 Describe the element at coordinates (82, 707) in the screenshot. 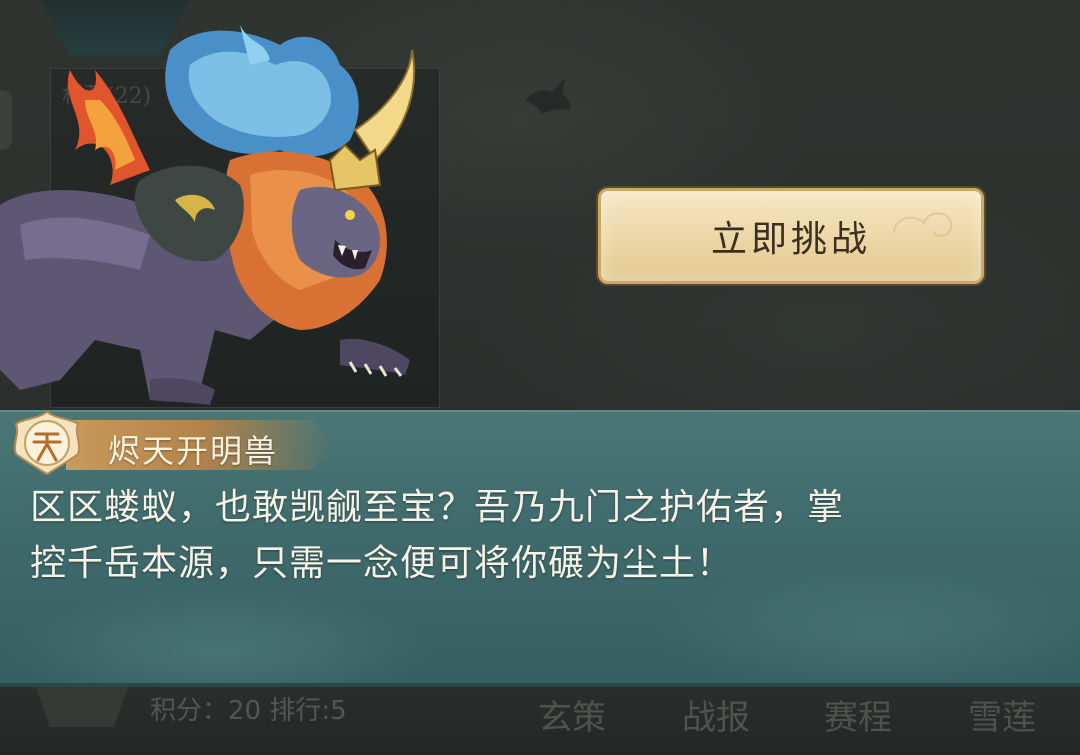

I see `rank-shield-icon` at that location.